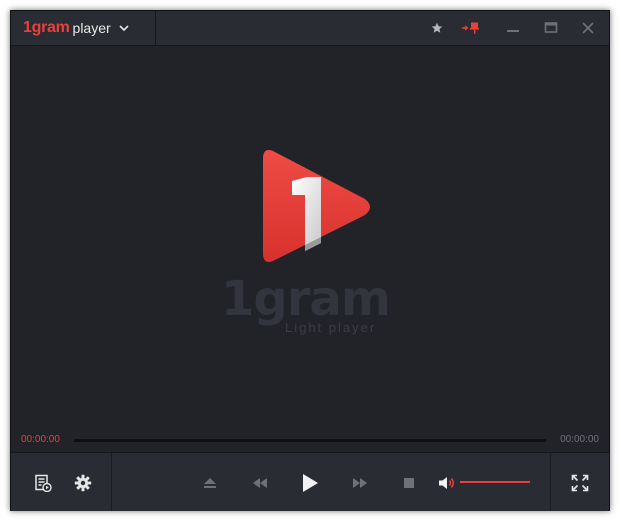 This screenshot has height=523, width=621. I want to click on play-icon, so click(310, 483).